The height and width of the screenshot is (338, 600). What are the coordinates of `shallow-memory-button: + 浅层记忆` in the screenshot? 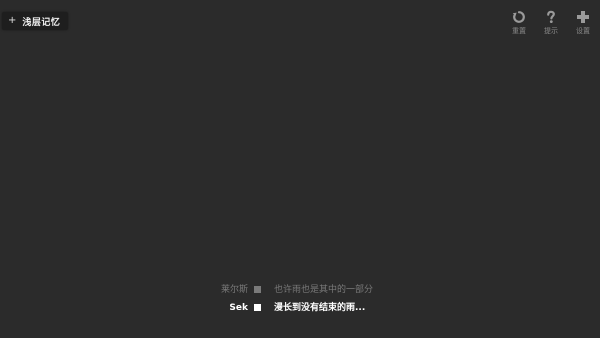 It's located at (35, 21).